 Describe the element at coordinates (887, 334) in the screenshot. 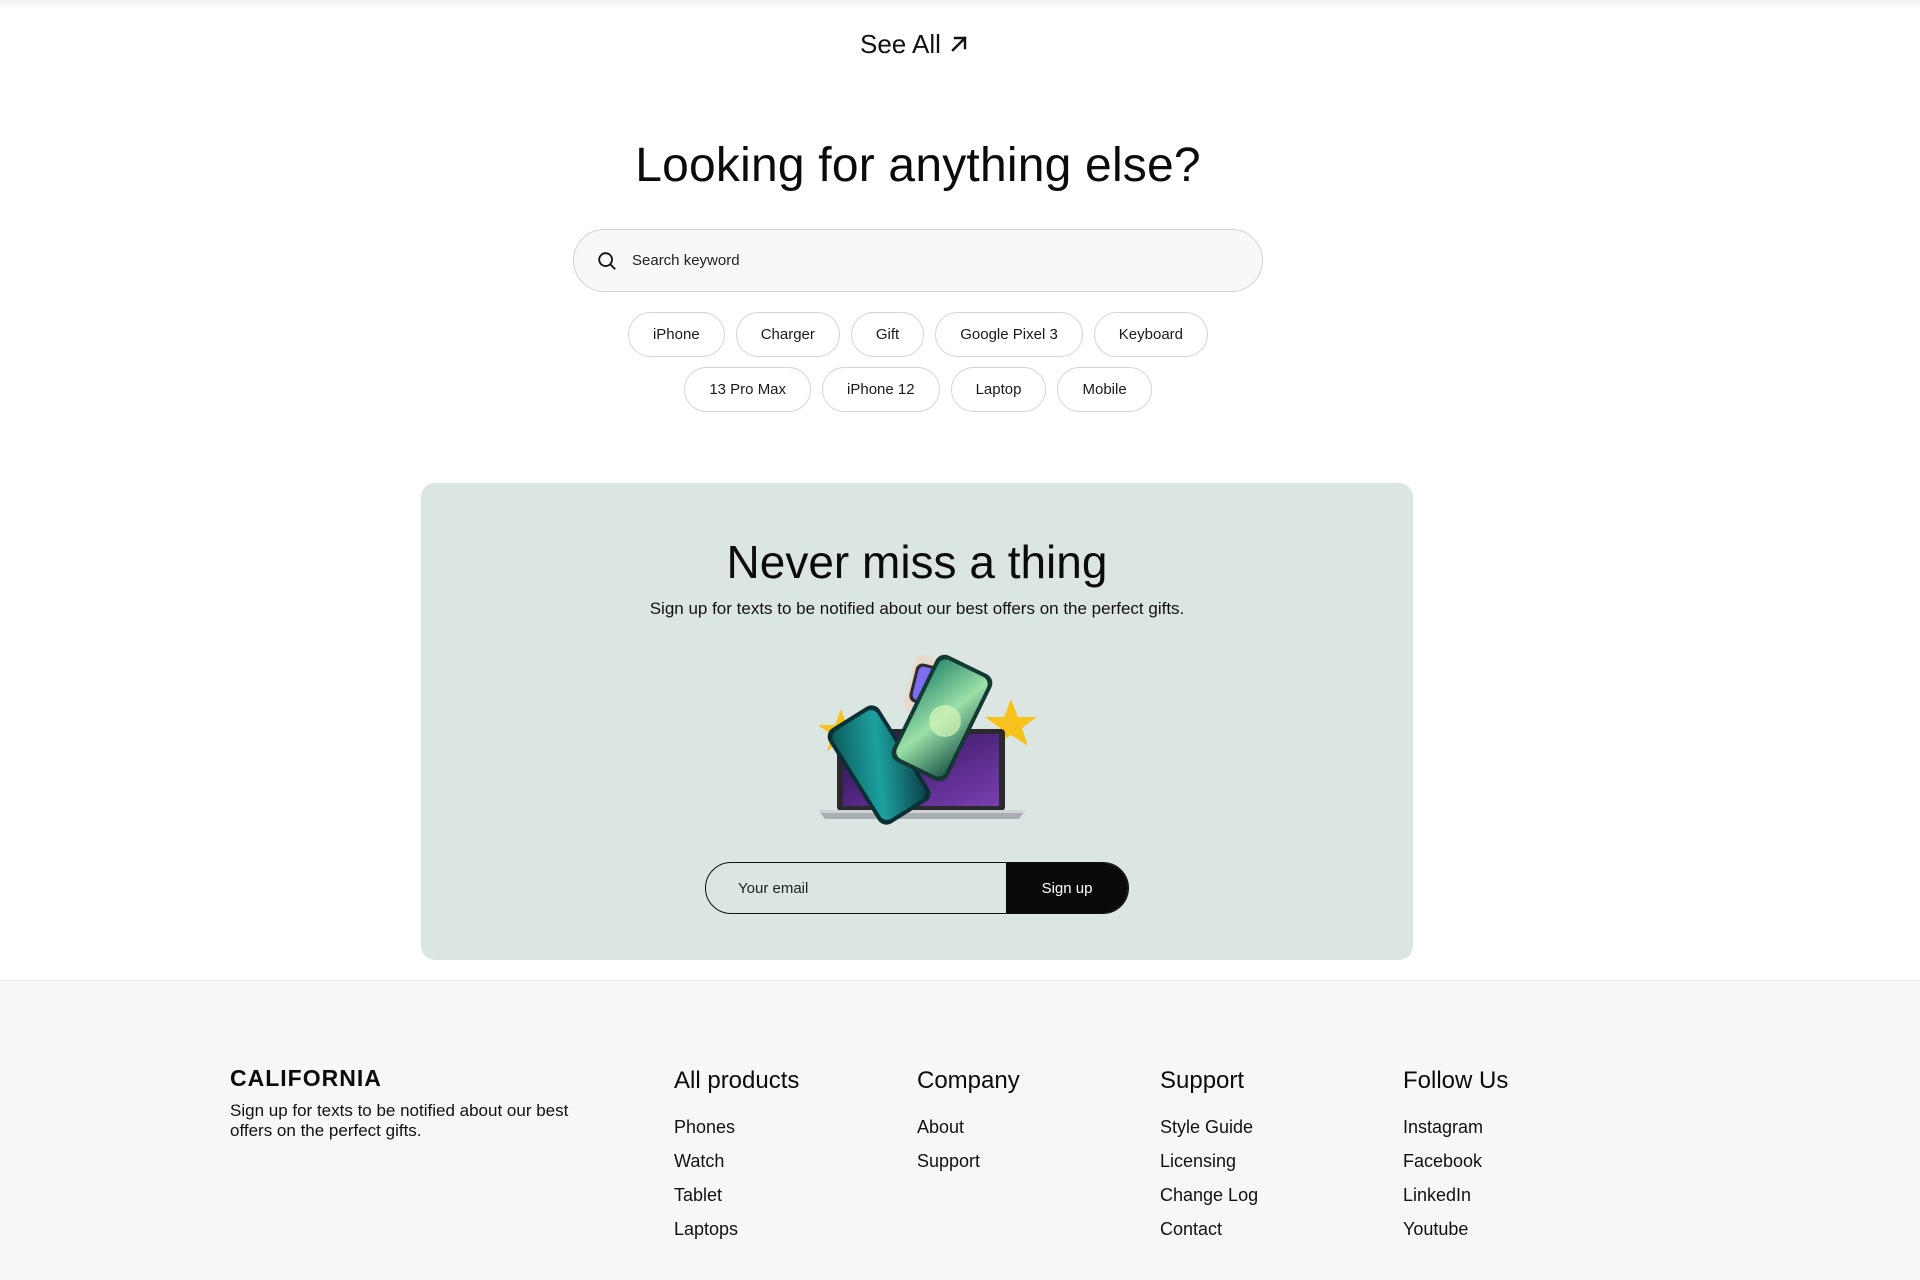

I see `tag-chip: Gift` at that location.